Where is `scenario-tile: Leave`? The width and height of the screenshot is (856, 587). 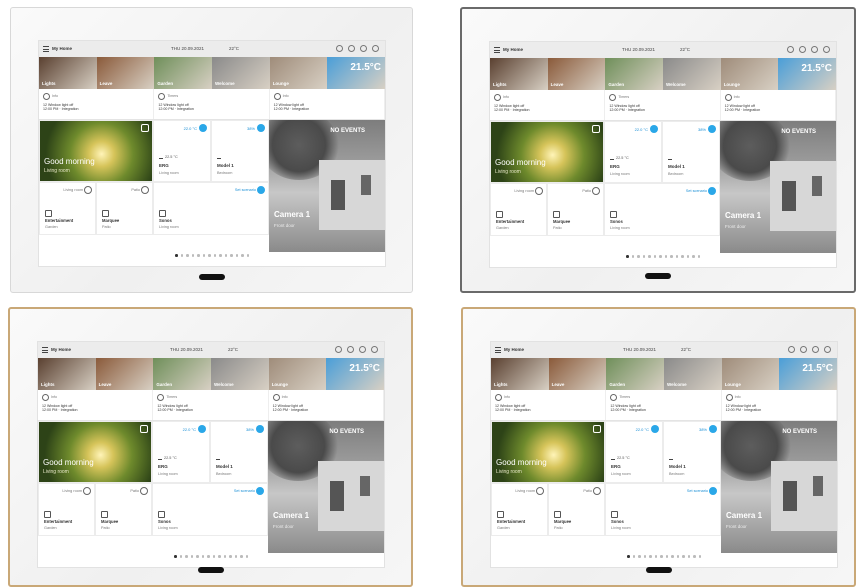
scenario-tile: Leave is located at coordinates (576, 74).